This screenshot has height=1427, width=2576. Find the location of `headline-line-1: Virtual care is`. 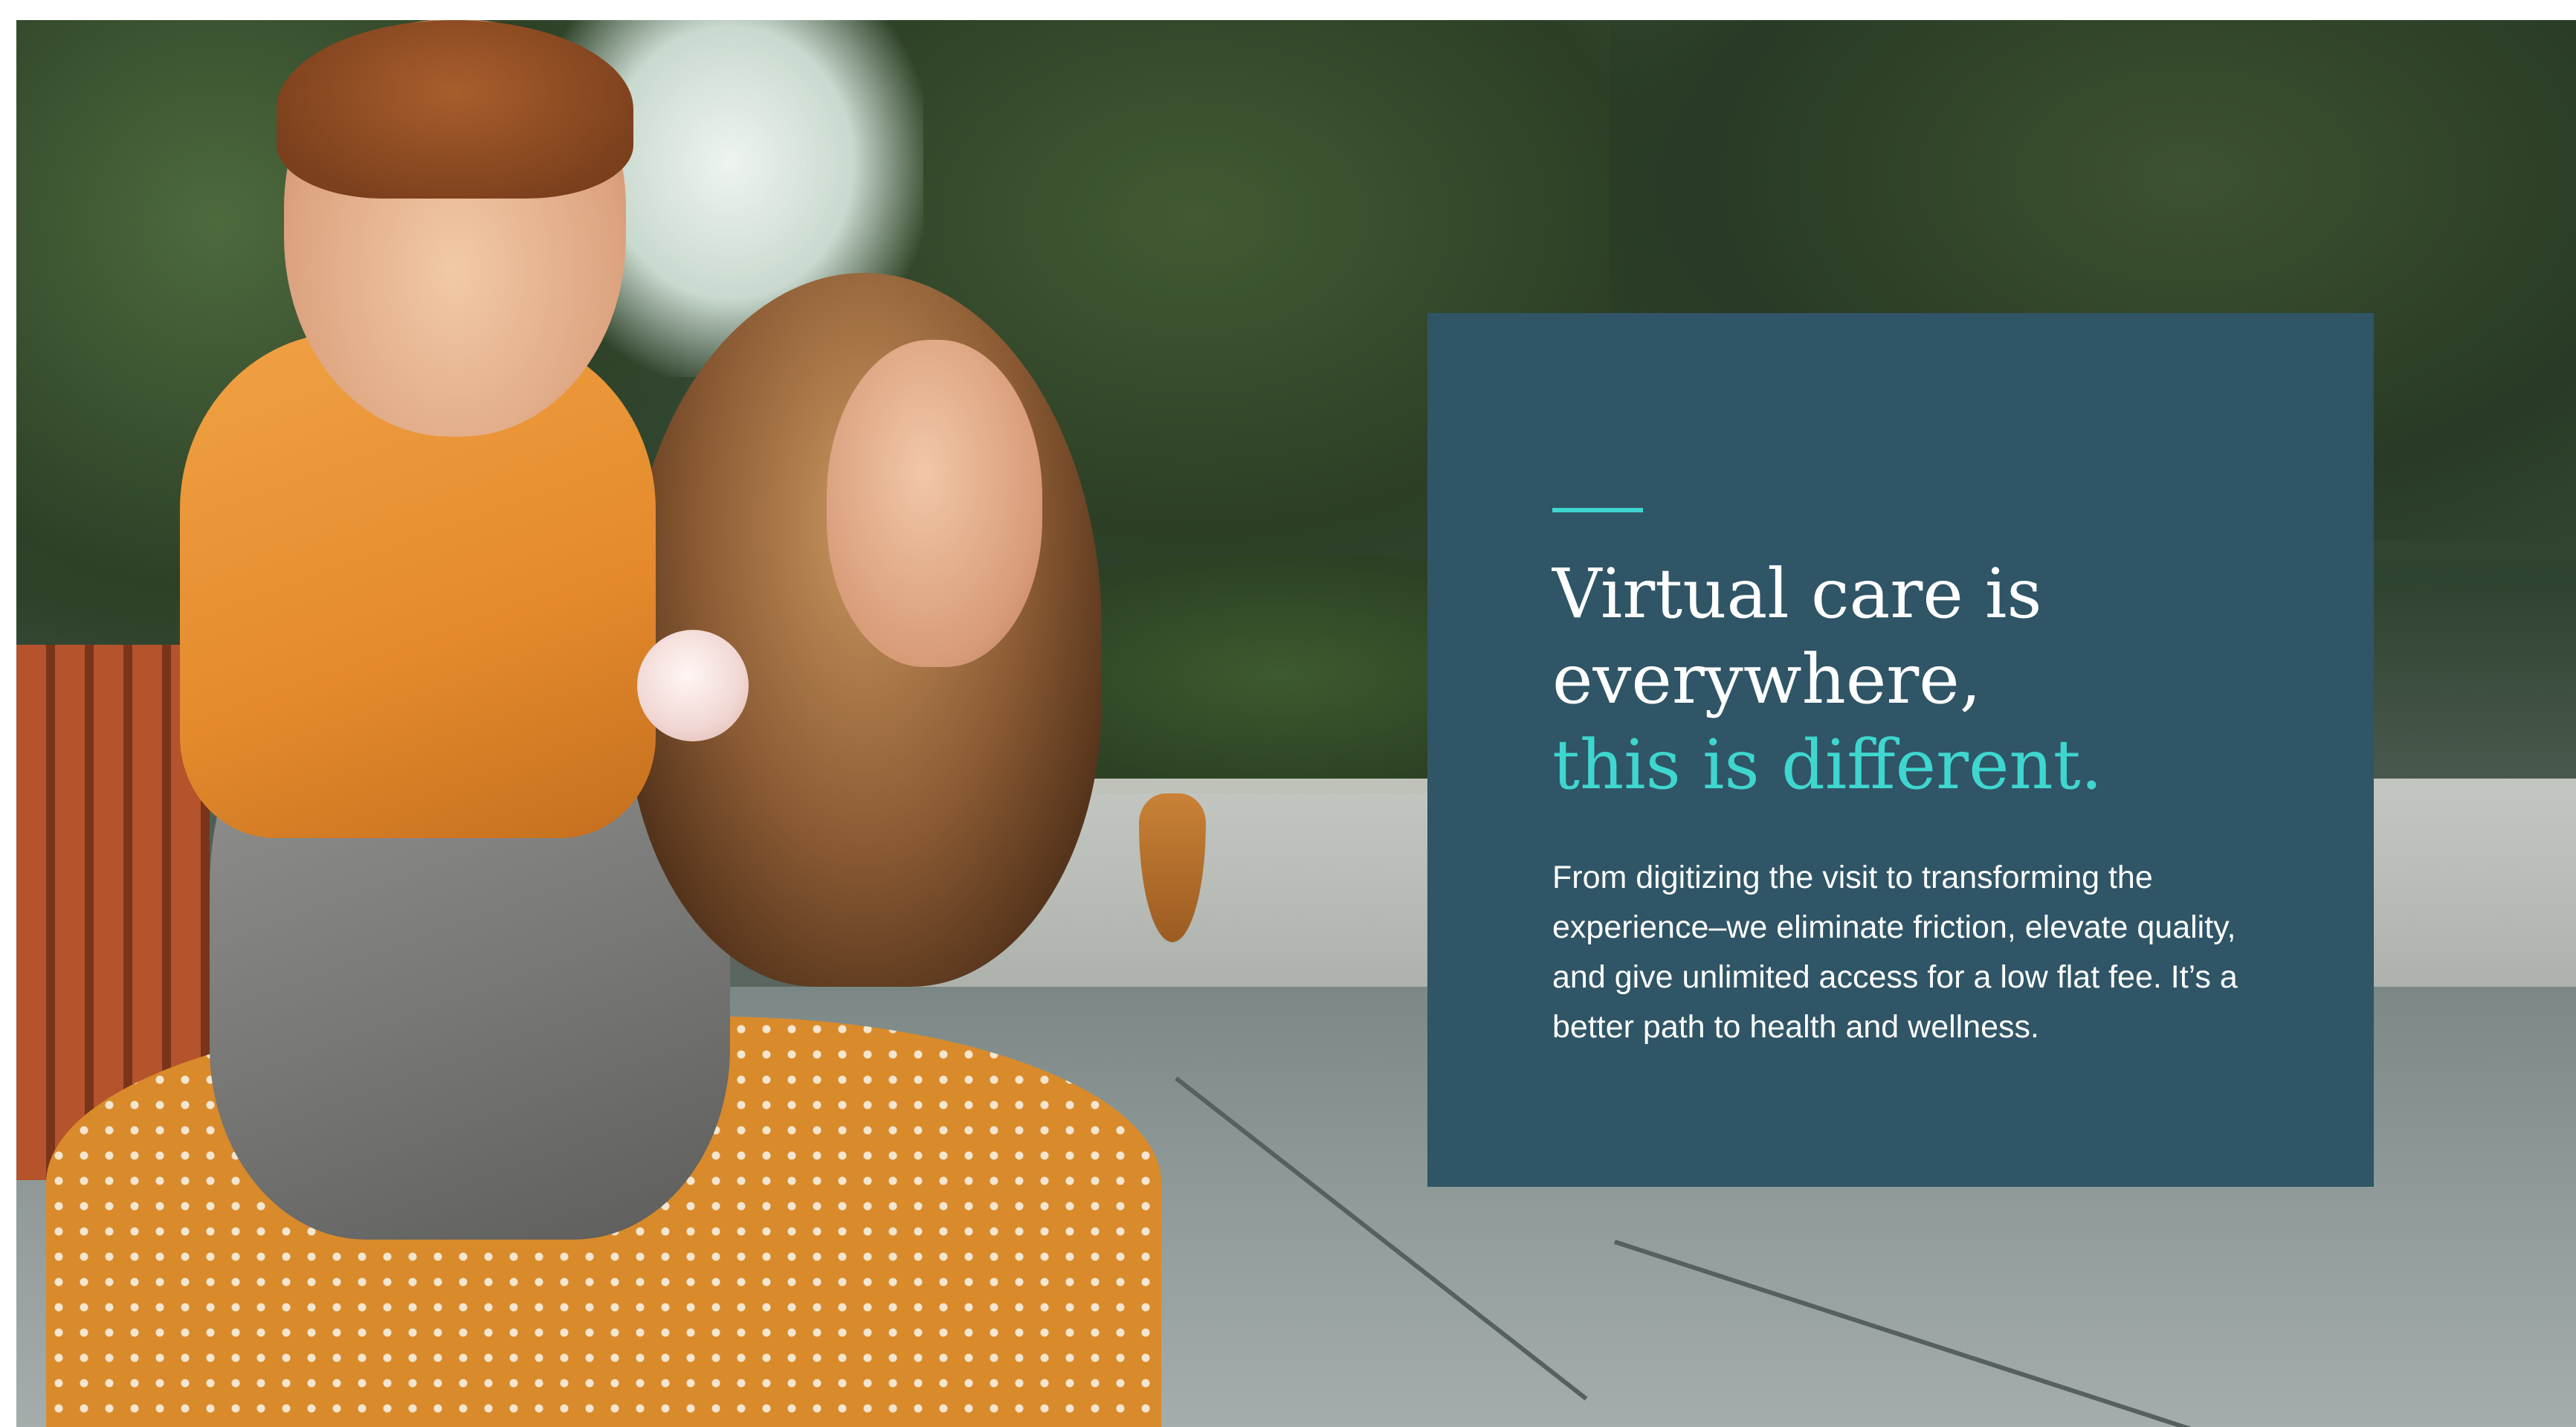

headline-line-1: Virtual care is is located at coordinates (1797, 594).